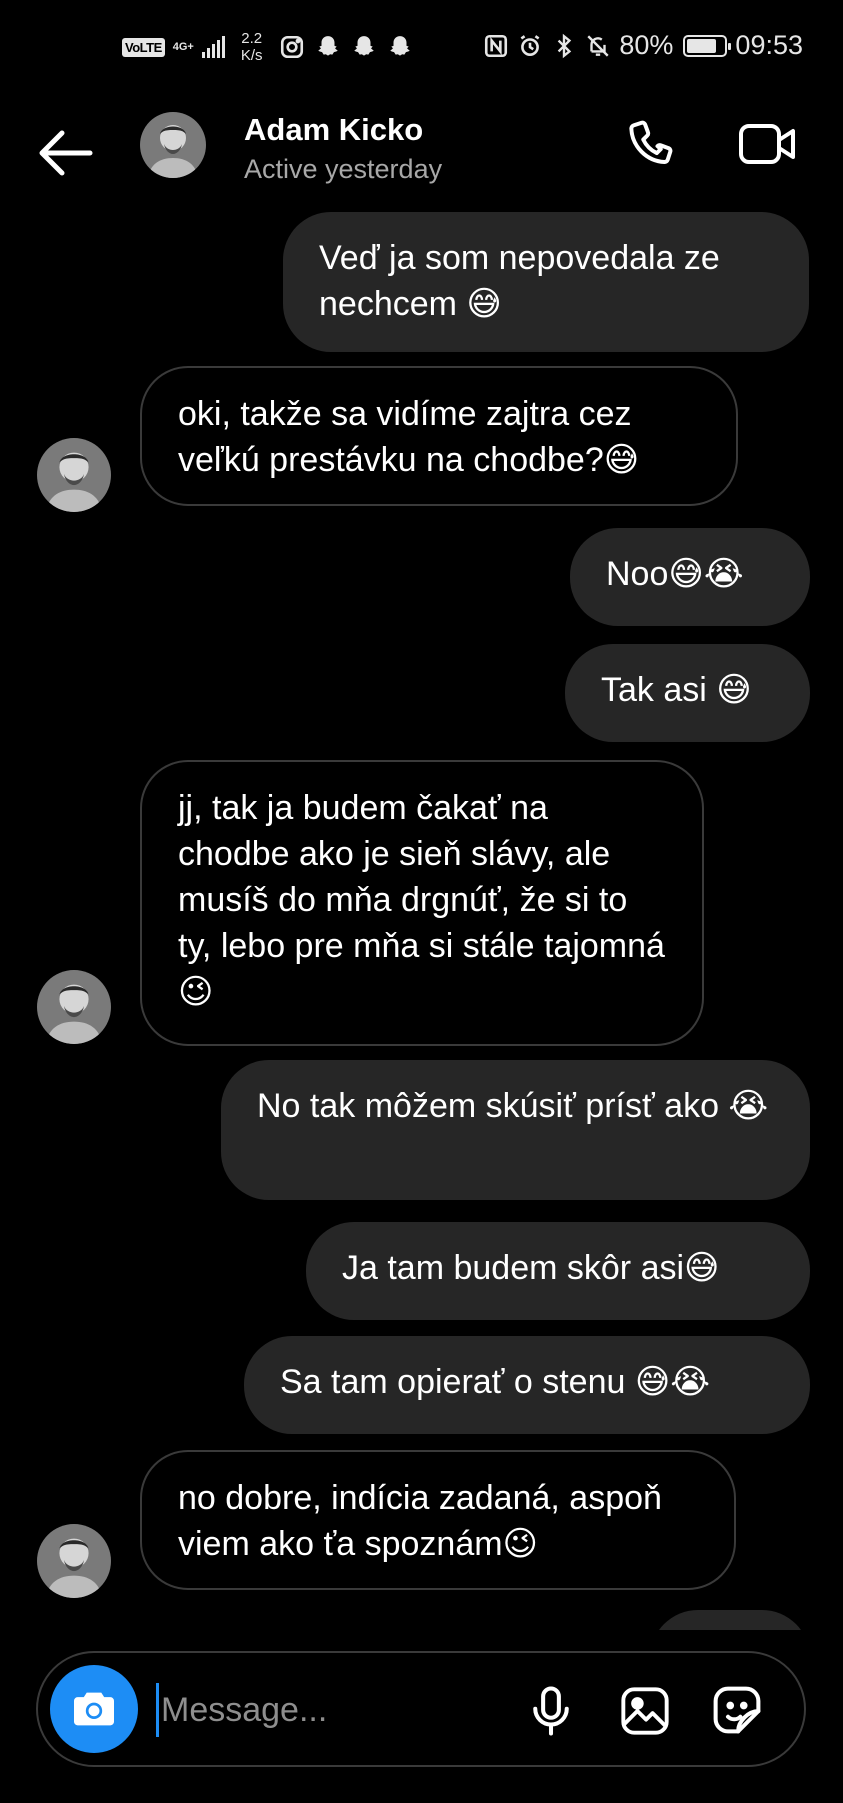  I want to click on volte-badge: VoLTE, so click(143, 47).